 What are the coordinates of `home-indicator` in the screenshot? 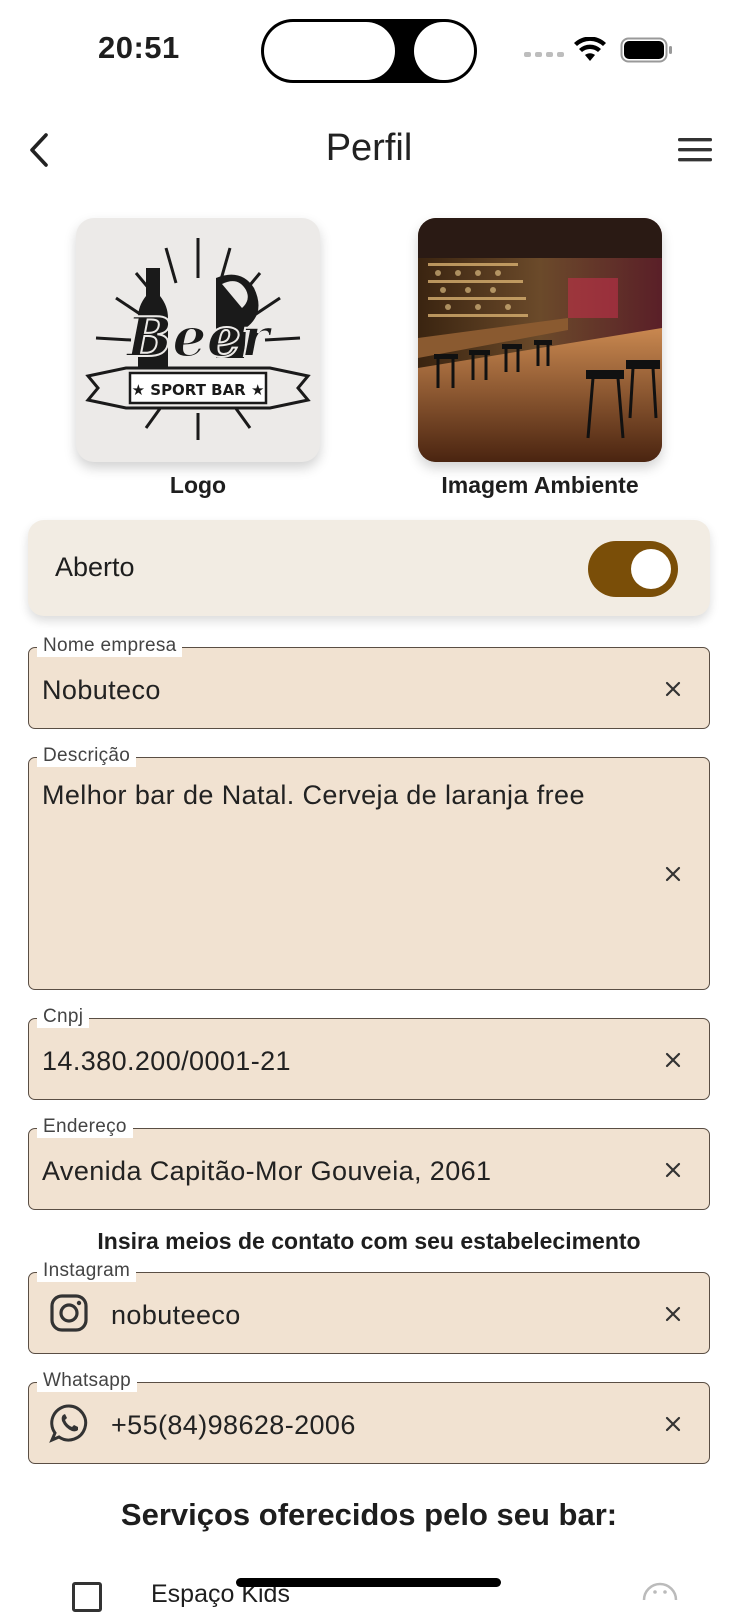 It's located at (368, 1582).